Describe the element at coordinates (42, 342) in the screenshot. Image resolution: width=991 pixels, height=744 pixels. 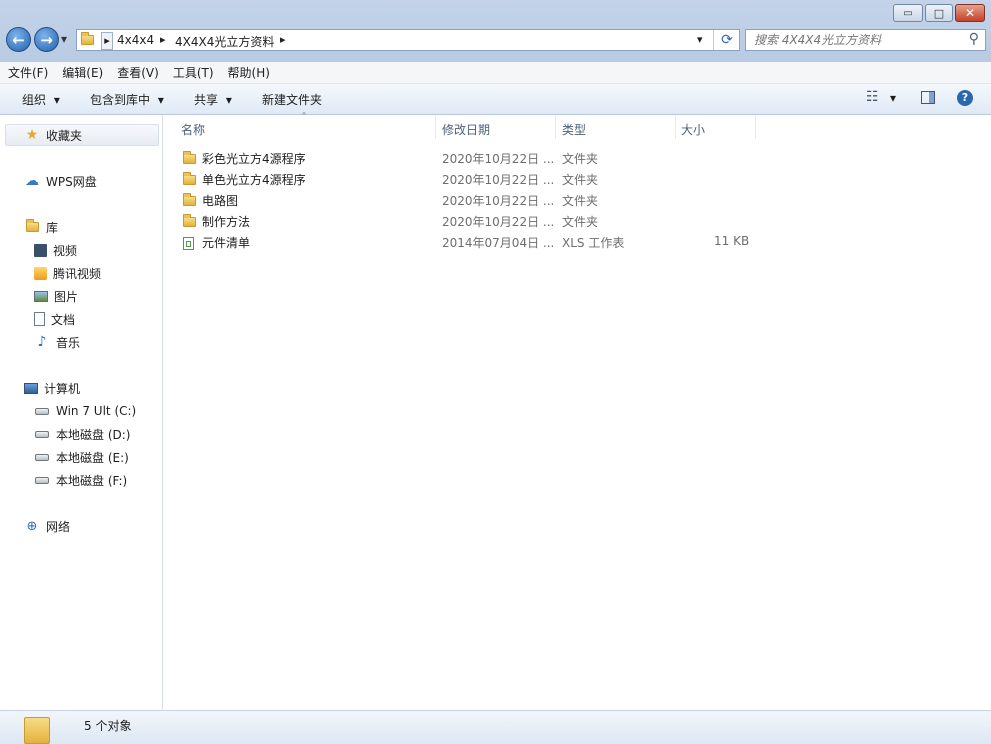
I see `music-note-icon: ♪` at that location.